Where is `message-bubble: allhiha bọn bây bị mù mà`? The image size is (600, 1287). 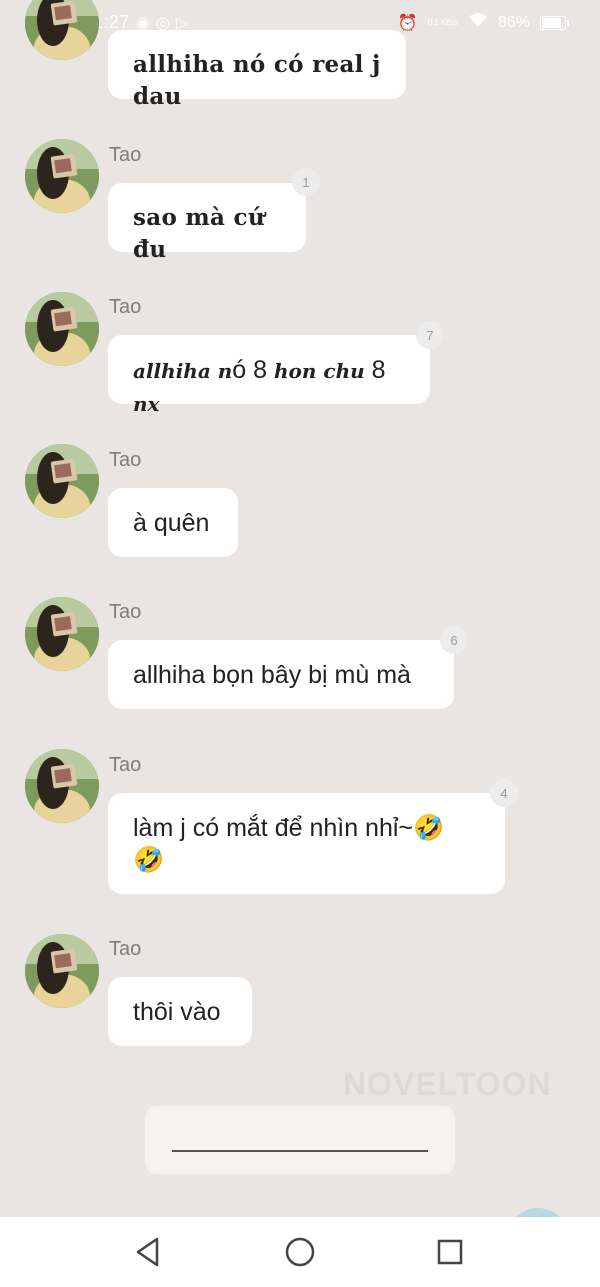 message-bubble: allhiha bọn bây bị mù mà is located at coordinates (281, 674).